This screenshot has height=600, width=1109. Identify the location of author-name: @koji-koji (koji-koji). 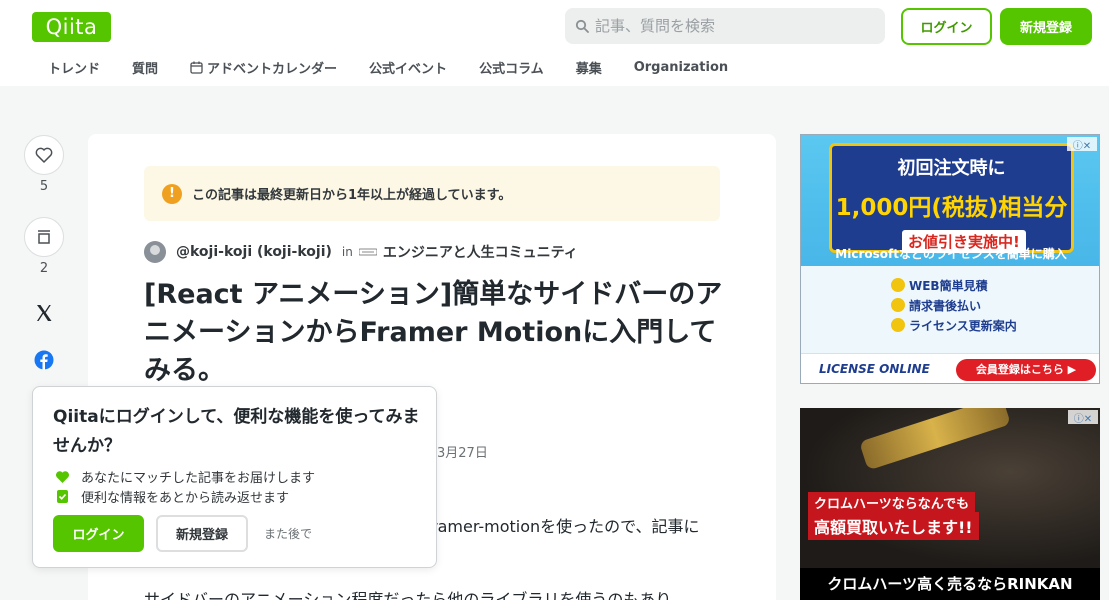
(254, 252).